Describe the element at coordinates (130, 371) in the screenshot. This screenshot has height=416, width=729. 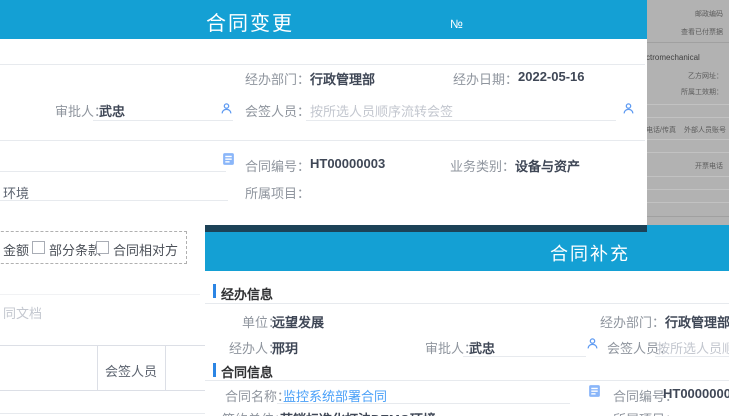
I see `table-header-cell: 会签人员` at that location.